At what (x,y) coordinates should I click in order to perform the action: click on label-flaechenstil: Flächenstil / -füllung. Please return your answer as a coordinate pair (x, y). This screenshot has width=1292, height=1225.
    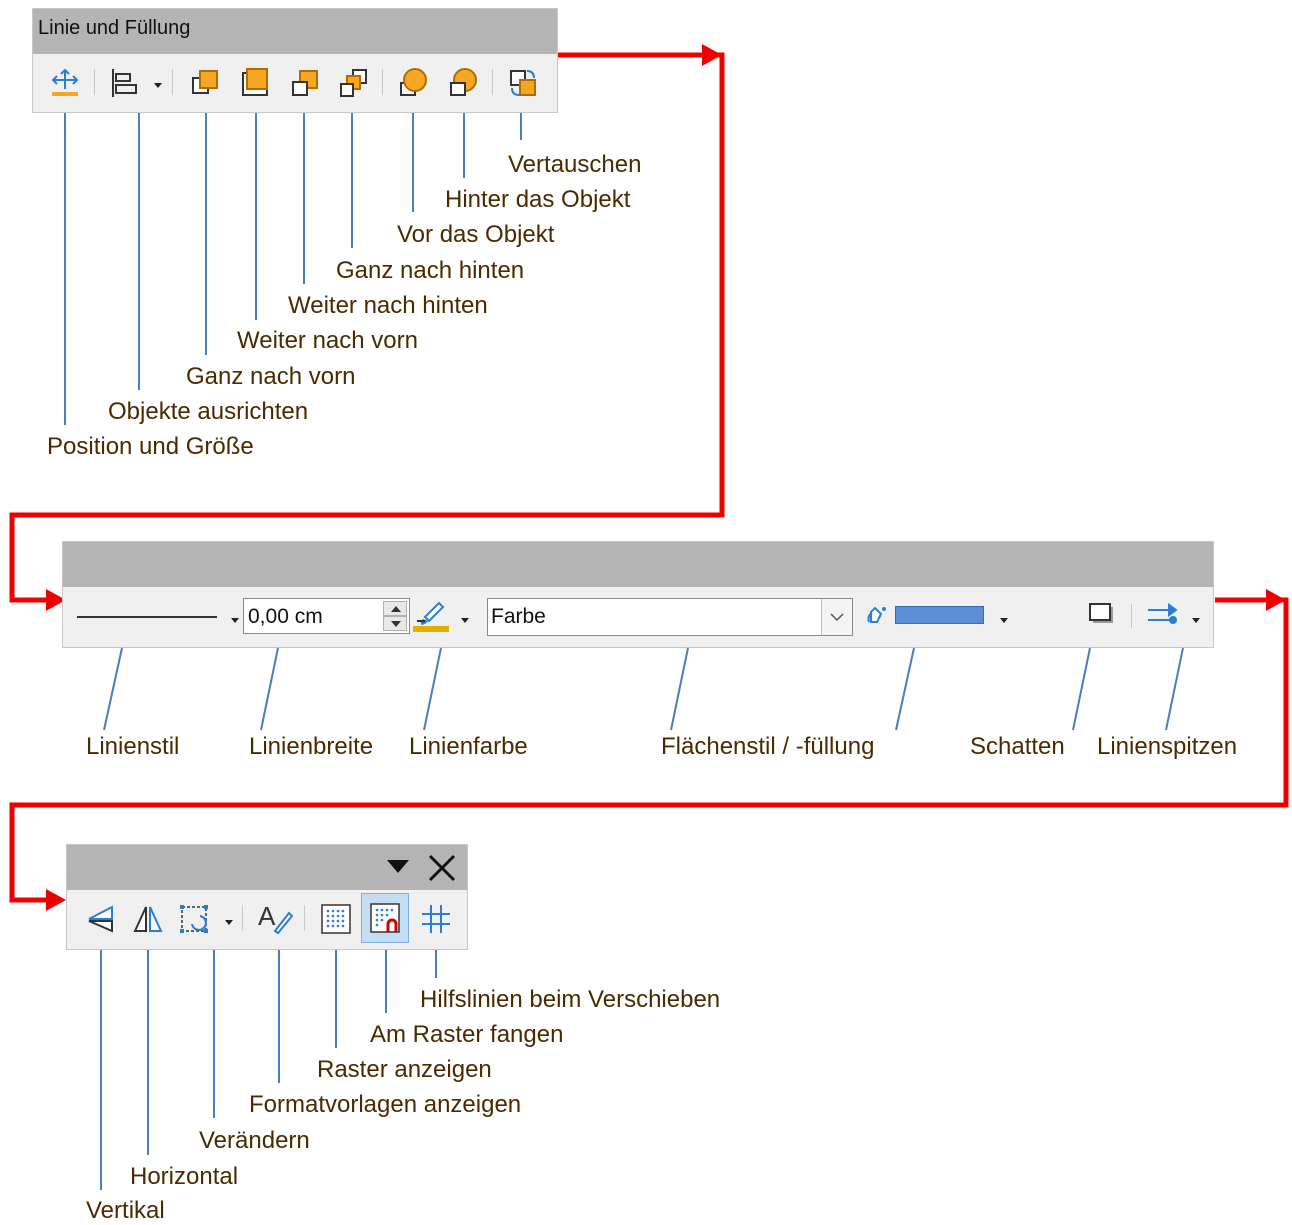
    Looking at the image, I should click on (768, 746).